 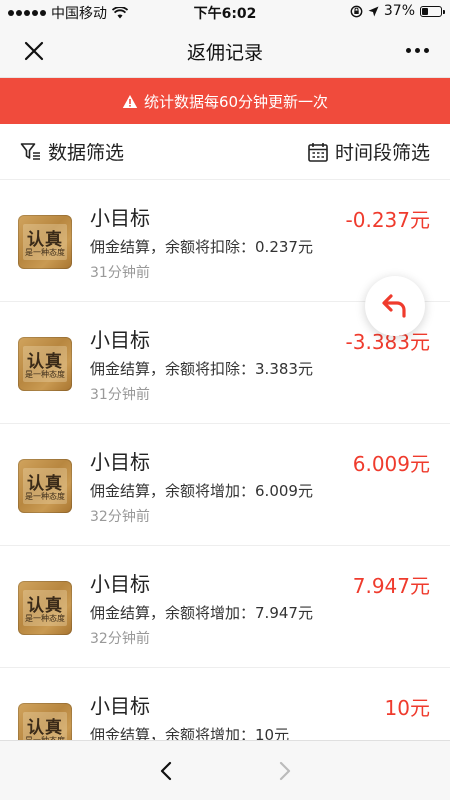 What do you see at coordinates (225, 152) in the screenshot?
I see `filter-bar: 数据筛选 时间段筛选` at bounding box center [225, 152].